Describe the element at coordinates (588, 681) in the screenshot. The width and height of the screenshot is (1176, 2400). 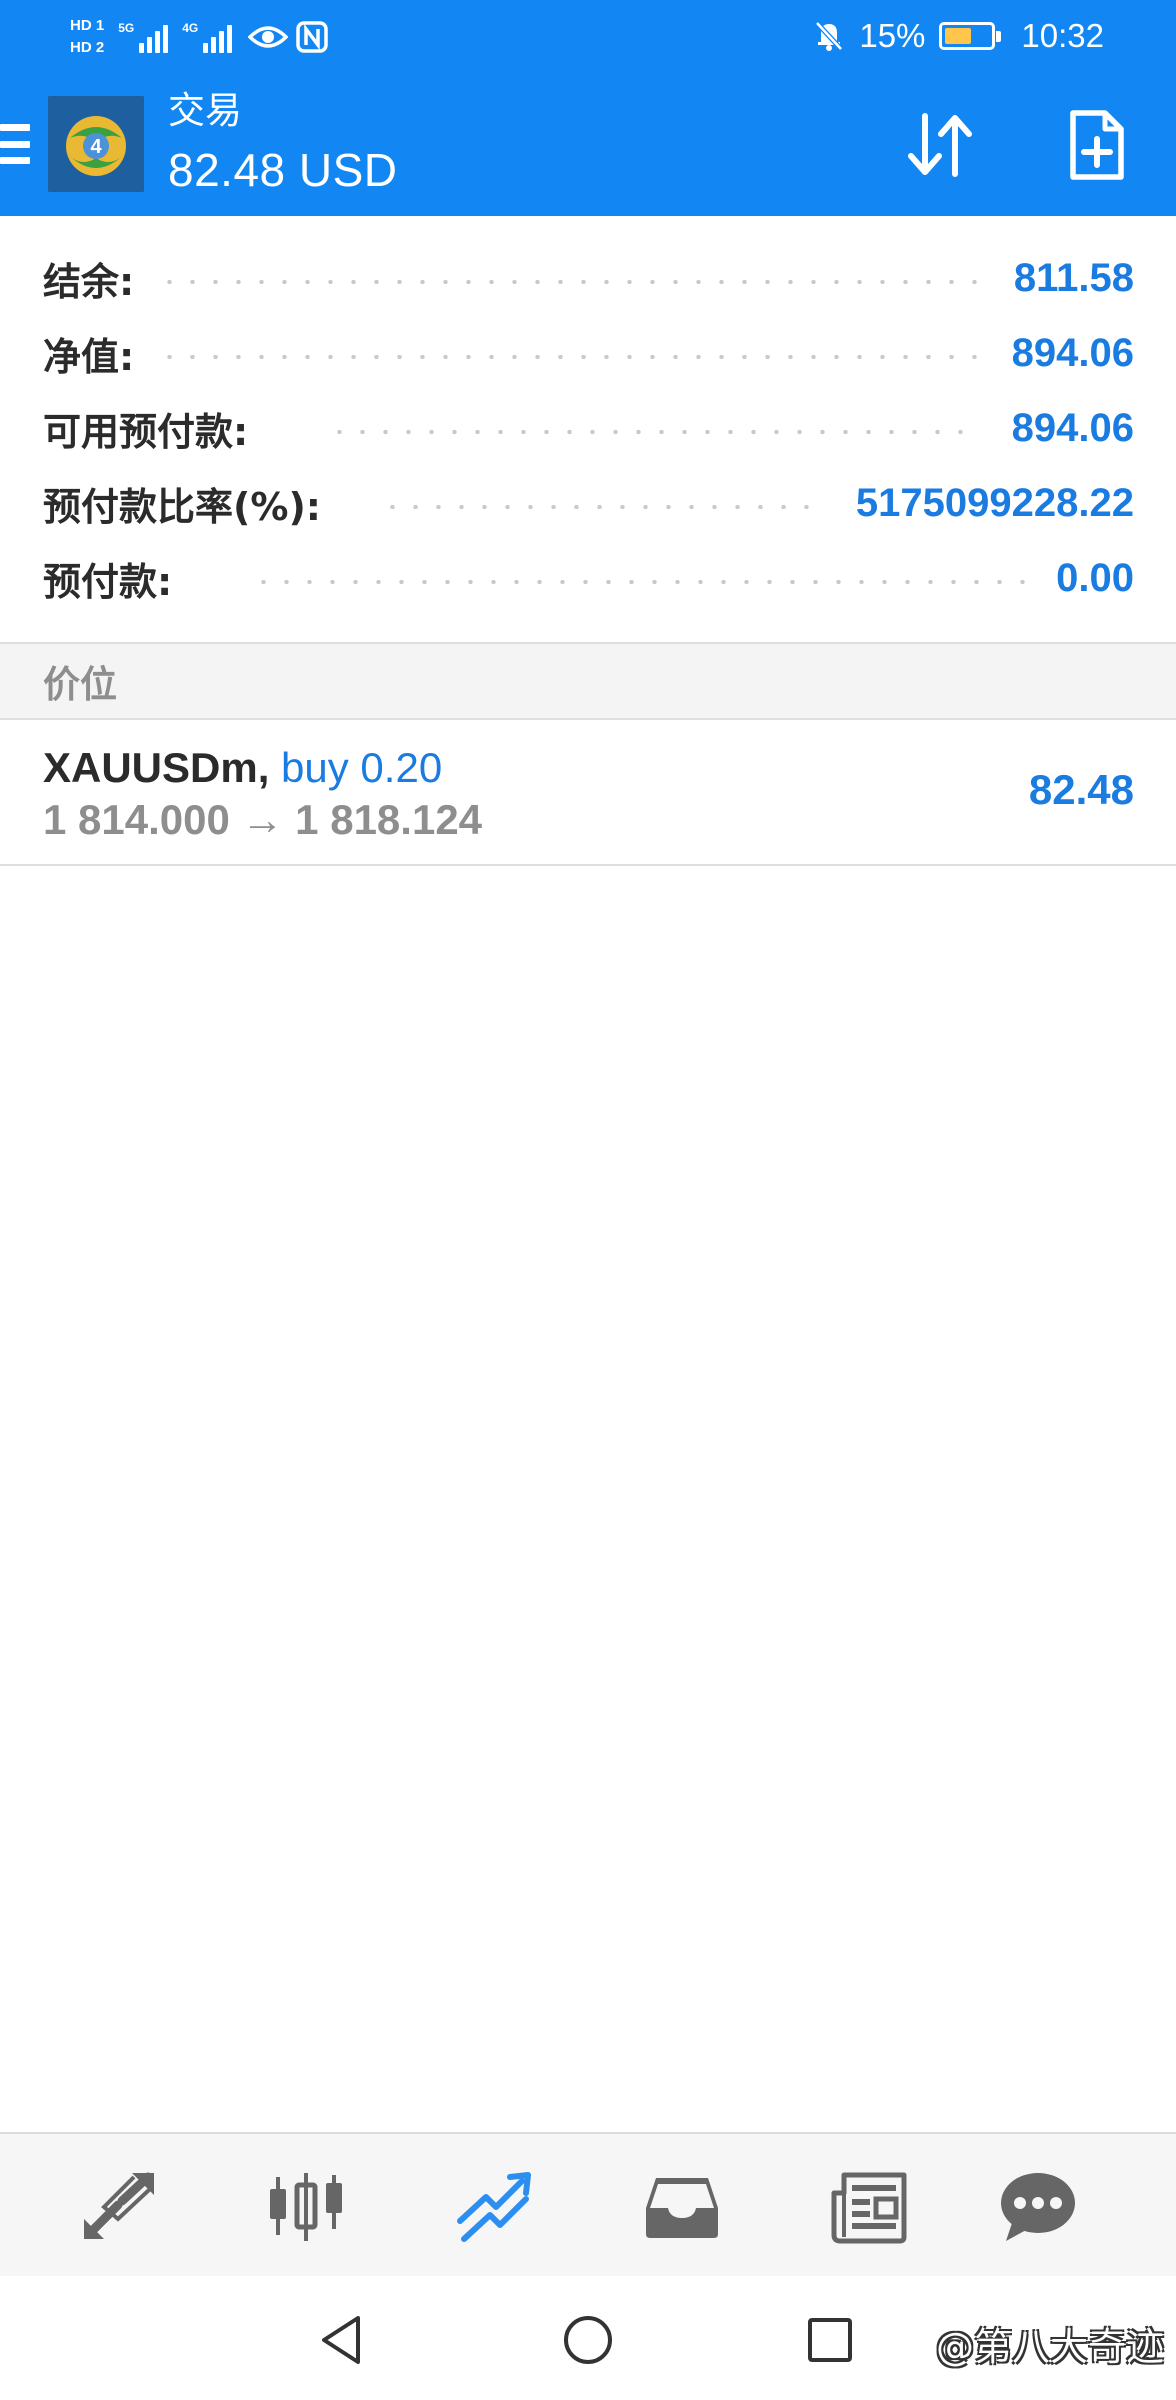
I see `positions-section-header: 价位` at that location.